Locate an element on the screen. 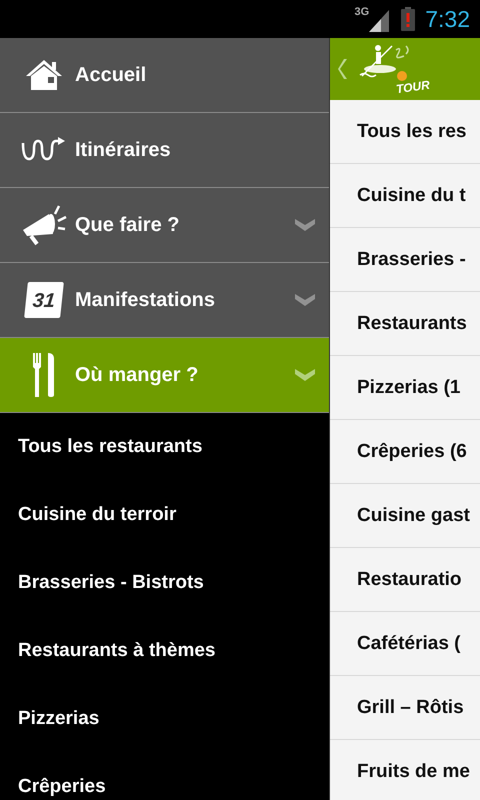 The width and height of the screenshot is (480, 800). submenu-item: Brasseries - Bistrots is located at coordinates (164, 583).